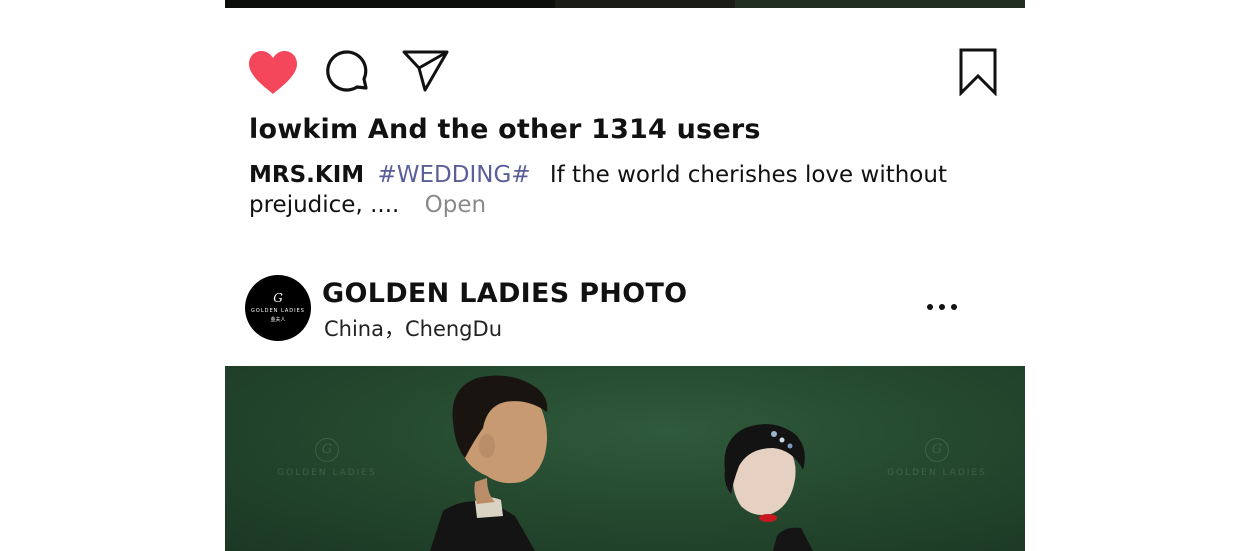 Image resolution: width=1250 pixels, height=551 pixels. Describe the element at coordinates (487, 446) in the screenshot. I see `groom-ear` at that location.